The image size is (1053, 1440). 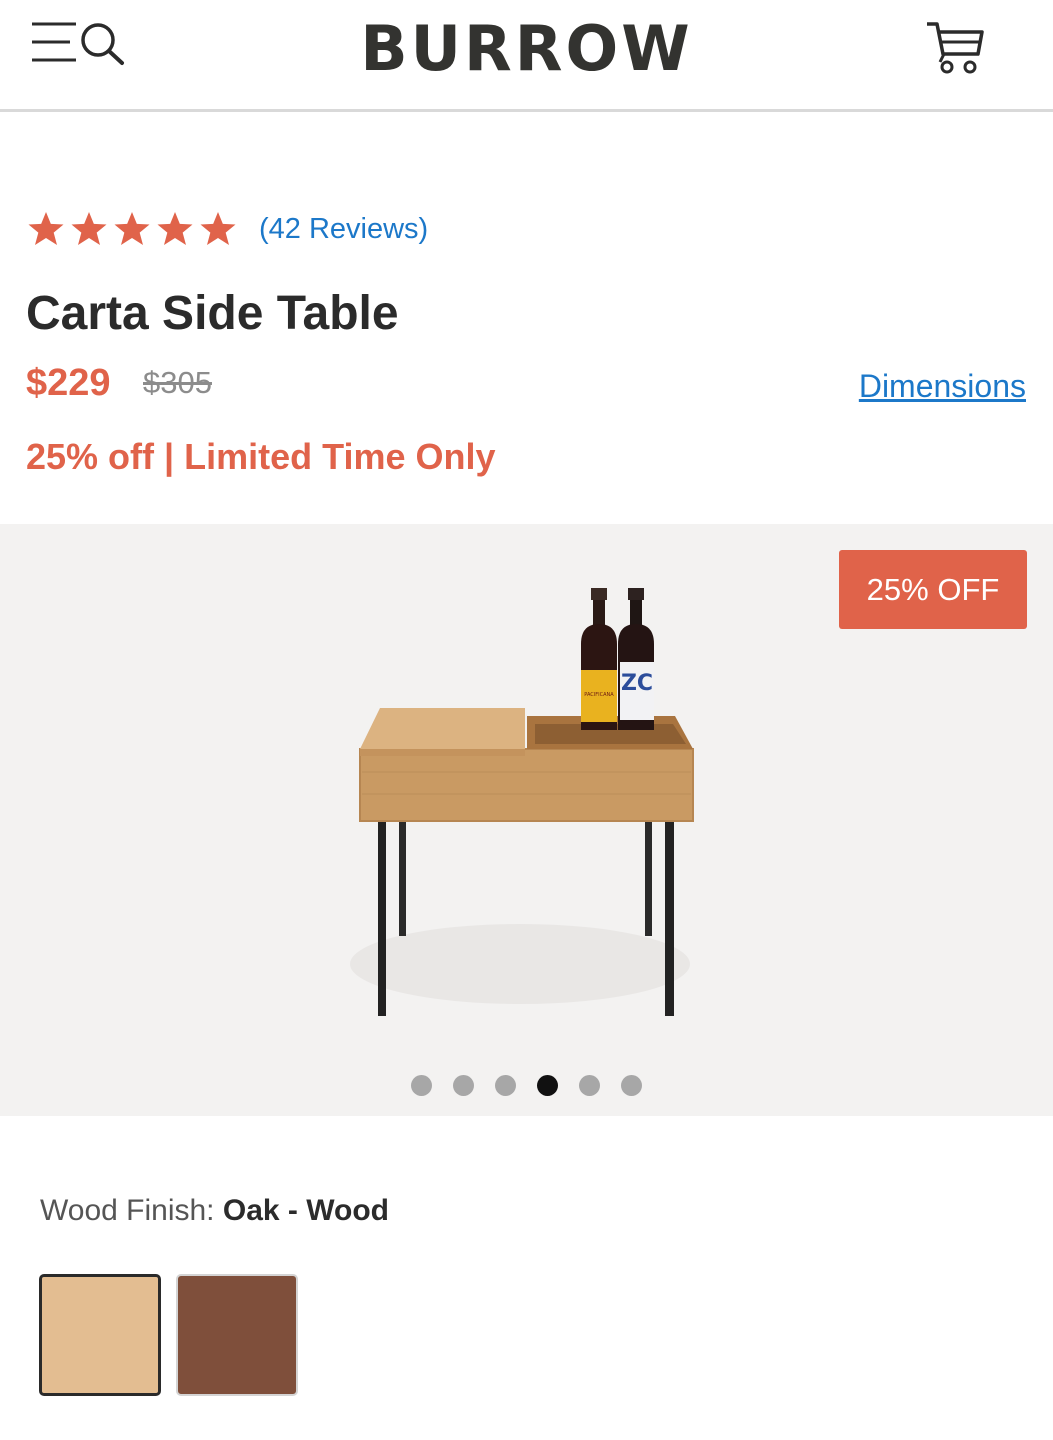 I want to click on gallery-pagination, so click(x=526, y=1085).